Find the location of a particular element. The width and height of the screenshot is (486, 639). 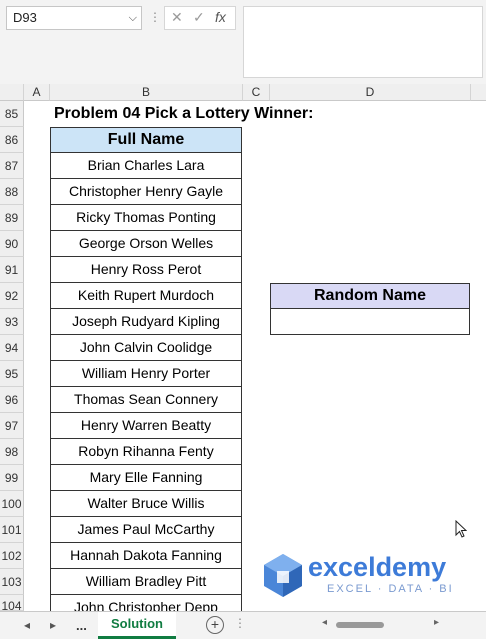

row-header: 98 is located at coordinates (12, 452).